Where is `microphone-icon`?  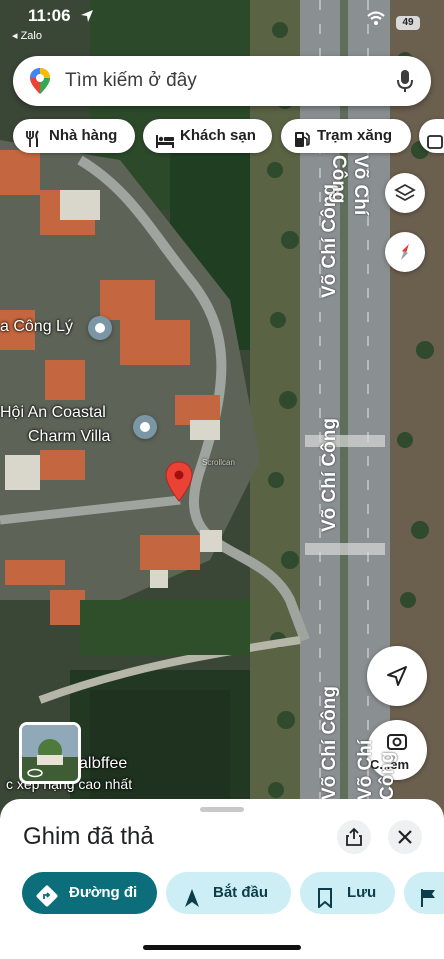
microphone-icon is located at coordinates (405, 83).